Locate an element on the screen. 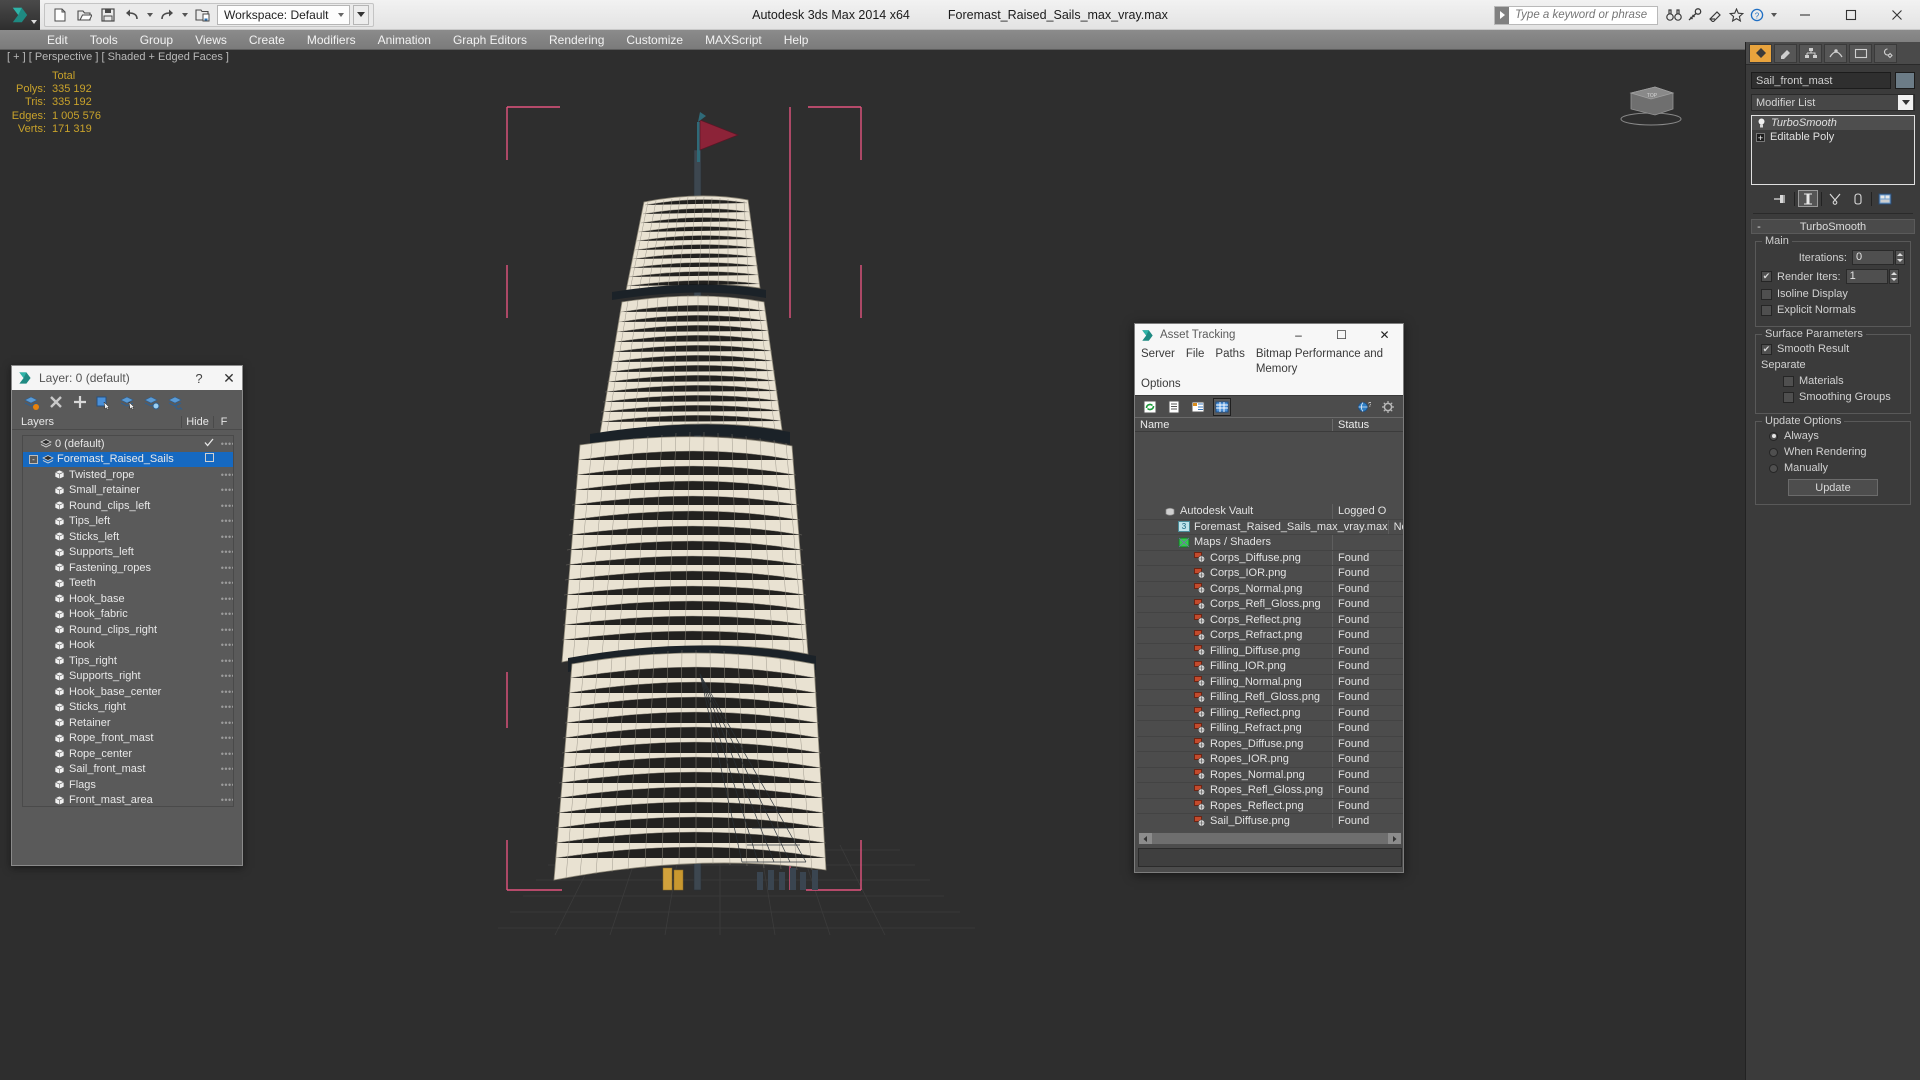  asset-list-item: Filling_Normal.png Found is located at coordinates (1270, 682).